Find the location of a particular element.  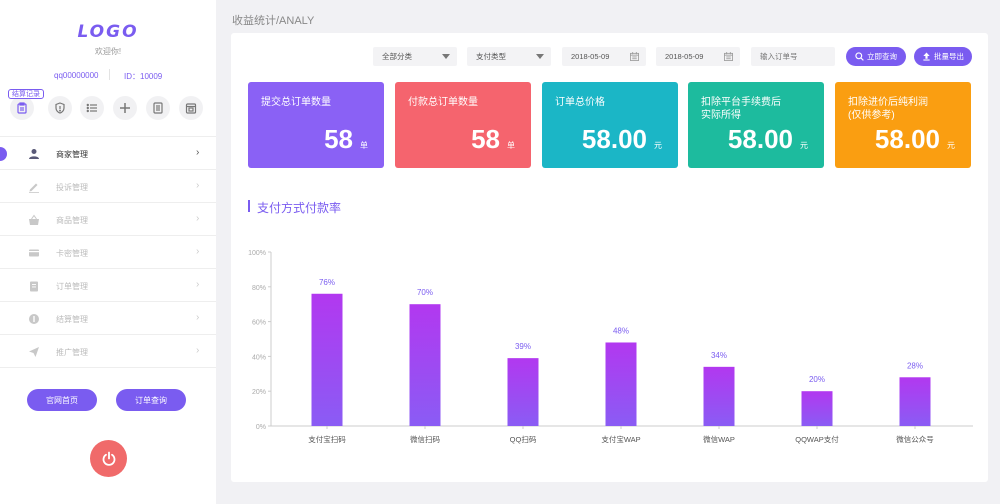

y-tick-label: 0% is located at coordinates (261, 427).